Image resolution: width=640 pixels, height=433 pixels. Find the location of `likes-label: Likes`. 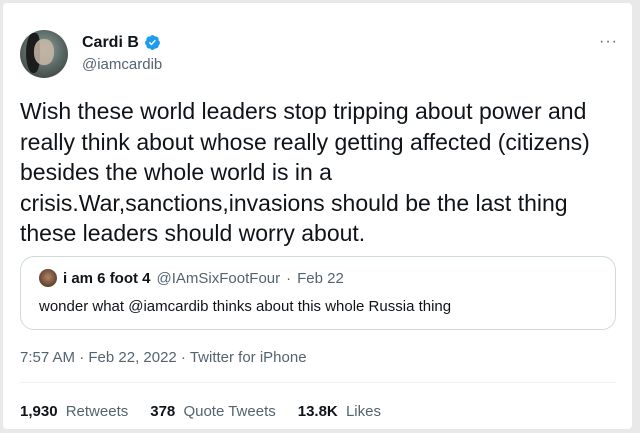

likes-label: Likes is located at coordinates (363, 411).